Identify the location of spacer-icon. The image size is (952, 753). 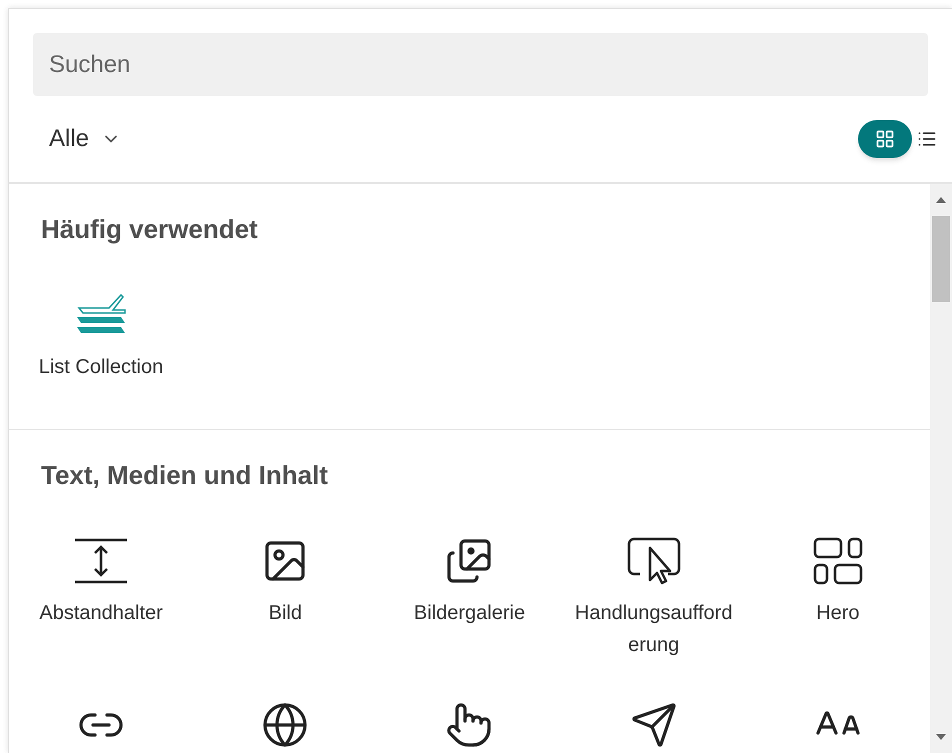
(101, 561).